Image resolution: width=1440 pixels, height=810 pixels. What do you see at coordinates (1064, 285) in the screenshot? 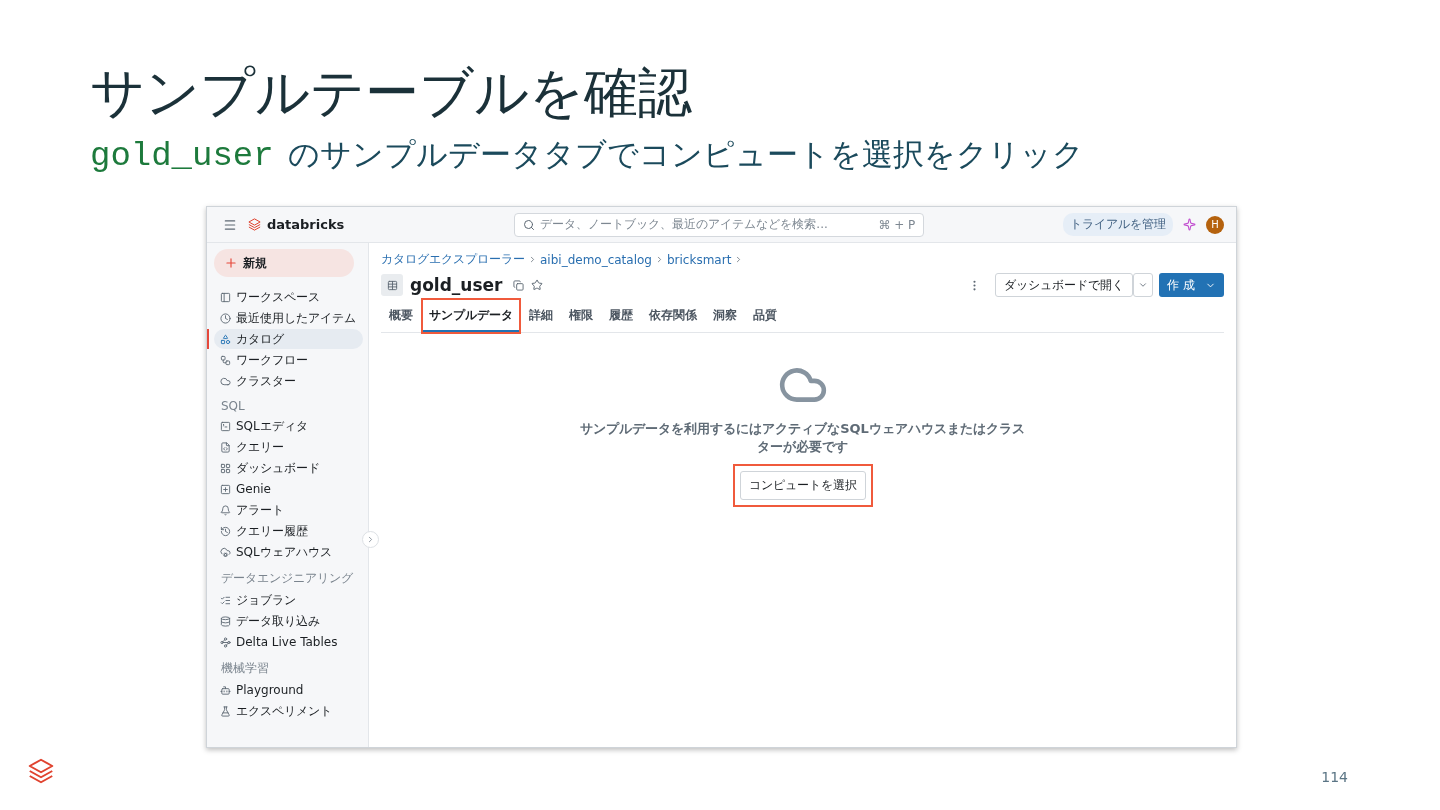
I see `open-dashboard-button: ダッシュボードで開く` at bounding box center [1064, 285].